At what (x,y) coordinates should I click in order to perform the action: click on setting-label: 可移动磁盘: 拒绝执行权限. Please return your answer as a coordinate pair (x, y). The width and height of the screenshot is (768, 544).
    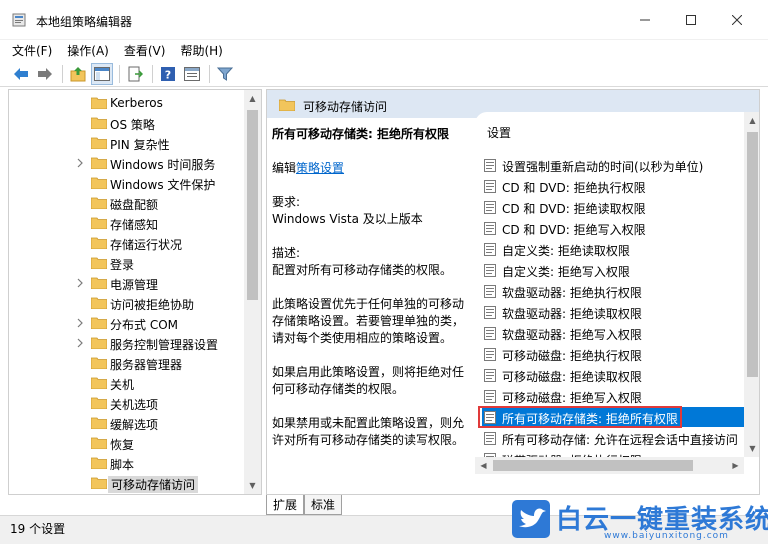
    Looking at the image, I should click on (572, 356).